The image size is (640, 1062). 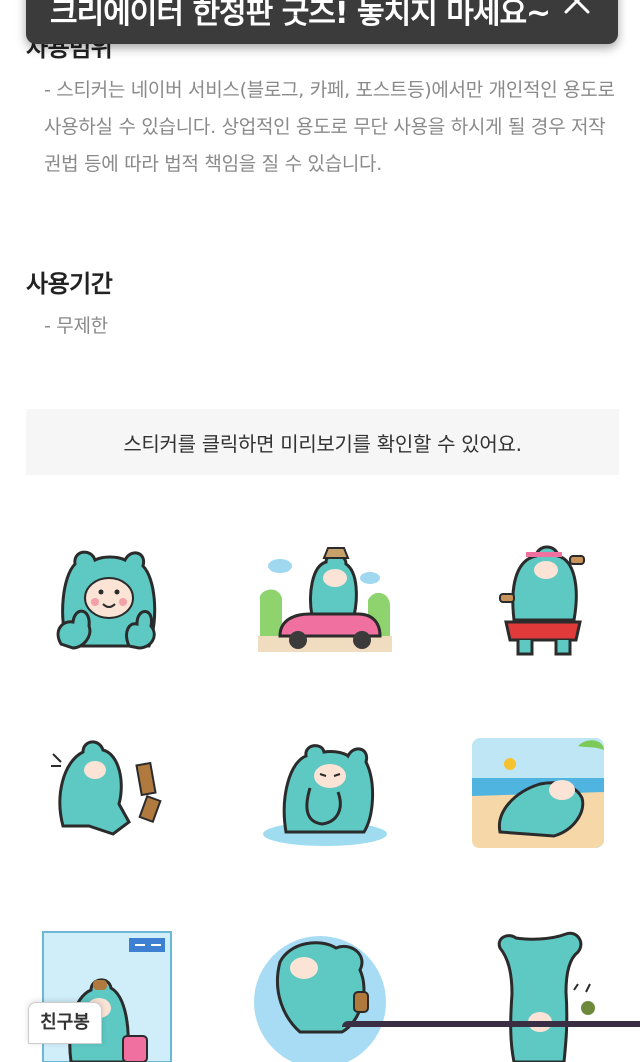 I want to click on preview-notice: 스티커를 클릭하면 미리보기를 확인할 수 있어요., so click(x=322, y=442).